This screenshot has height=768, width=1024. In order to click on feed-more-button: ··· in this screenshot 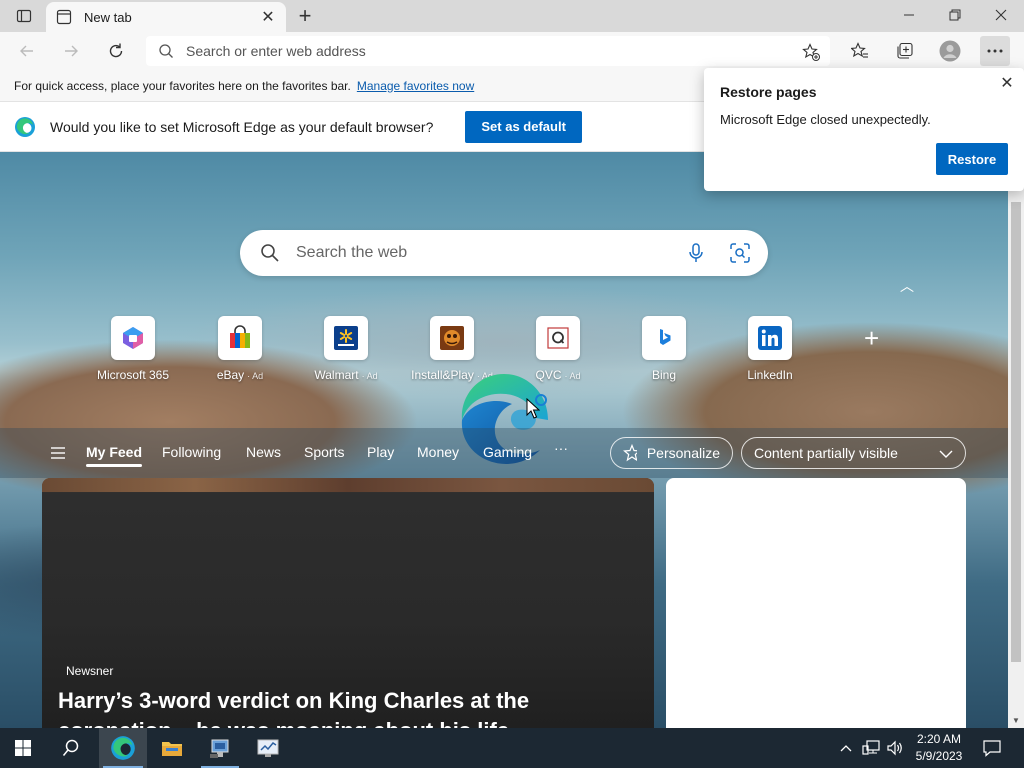, I will do `click(561, 448)`.